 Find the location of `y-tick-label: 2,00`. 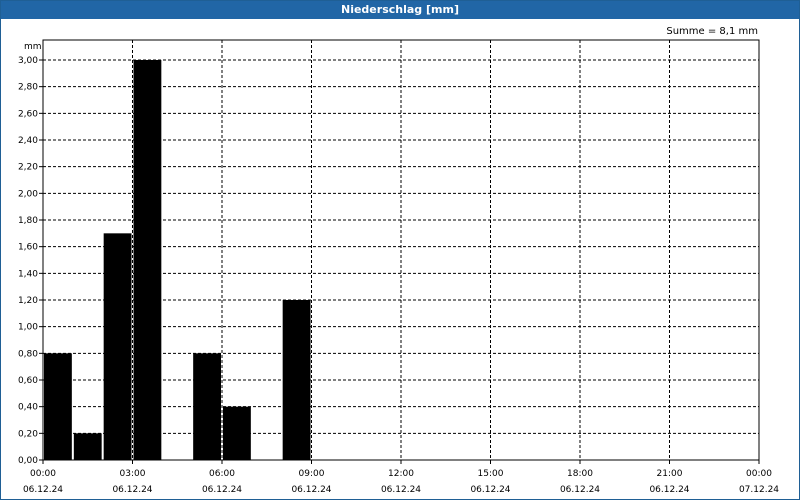

y-tick-label: 2,00 is located at coordinates (28, 194).